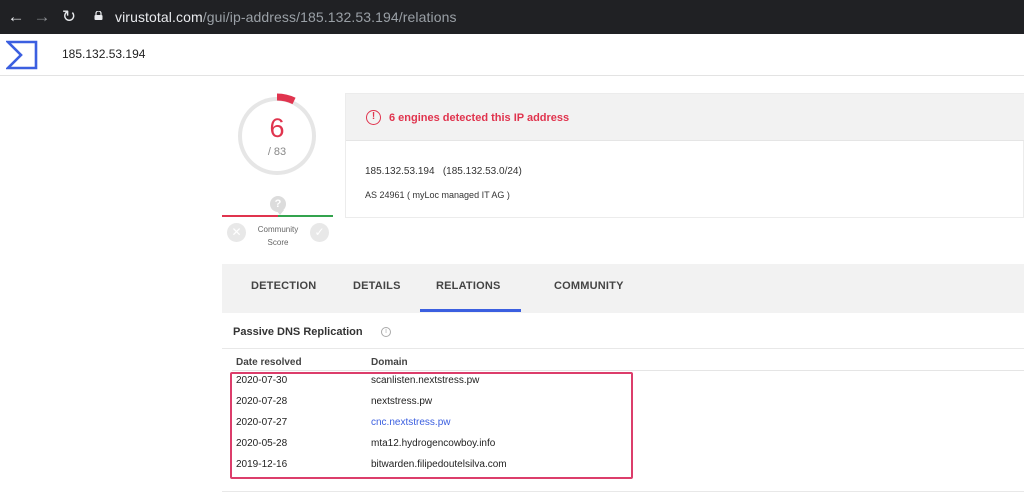 This screenshot has height=494, width=1024. I want to click on app-header: 185.132.53.194, so click(512, 55).